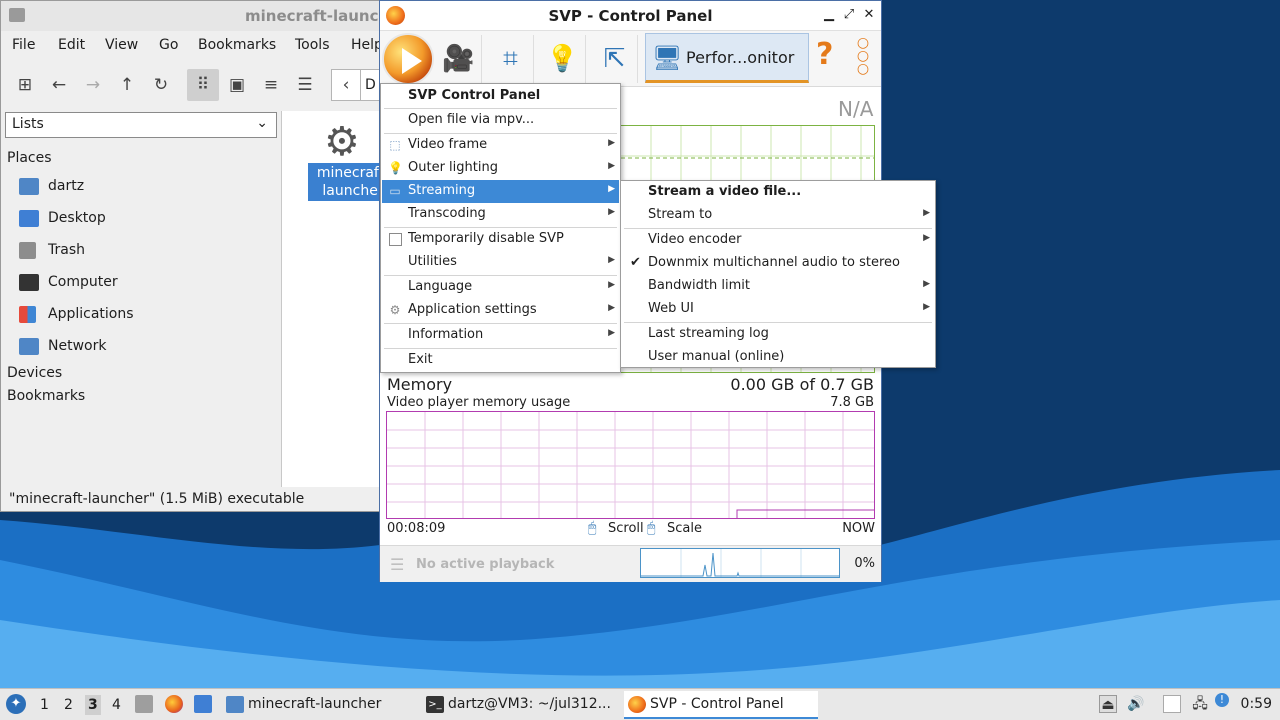 The height and width of the screenshot is (720, 1280). Describe the element at coordinates (17, 15) in the screenshot. I see `window-menu-icon` at that location.